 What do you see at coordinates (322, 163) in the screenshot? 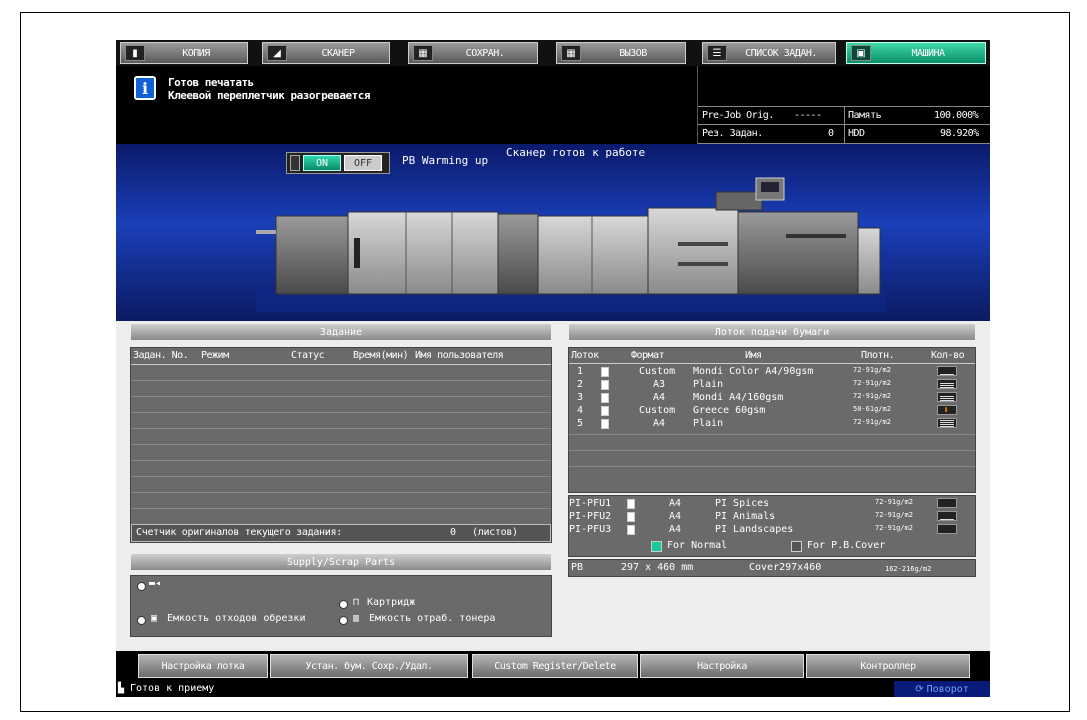
I see `on-button: ON` at bounding box center [322, 163].